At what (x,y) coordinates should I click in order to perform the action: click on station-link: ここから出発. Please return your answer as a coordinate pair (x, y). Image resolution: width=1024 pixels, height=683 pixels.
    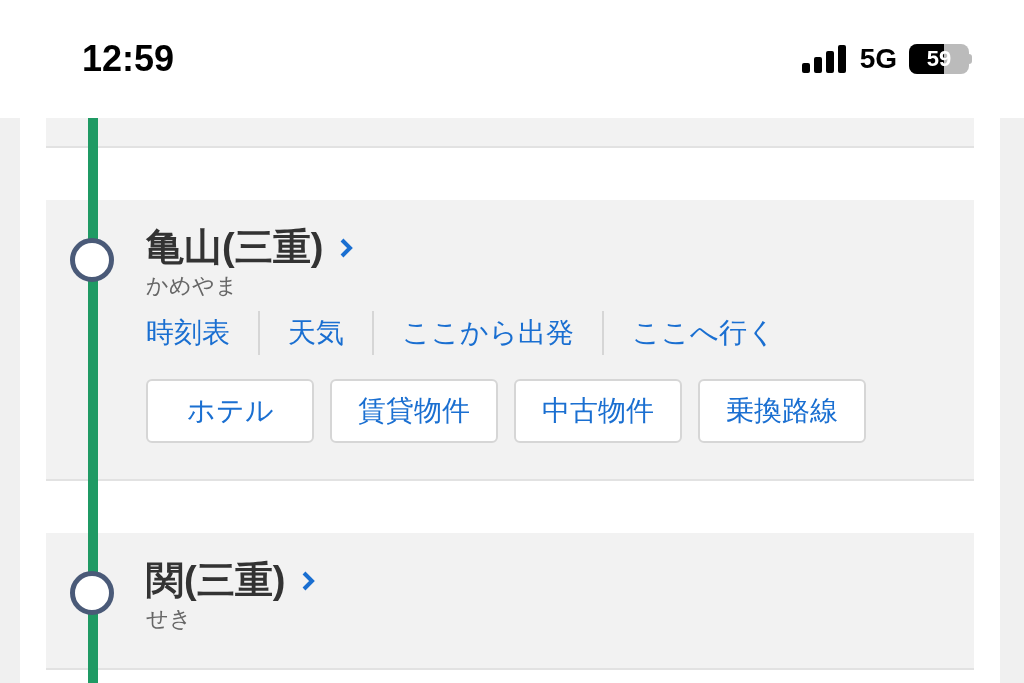
    Looking at the image, I should click on (488, 333).